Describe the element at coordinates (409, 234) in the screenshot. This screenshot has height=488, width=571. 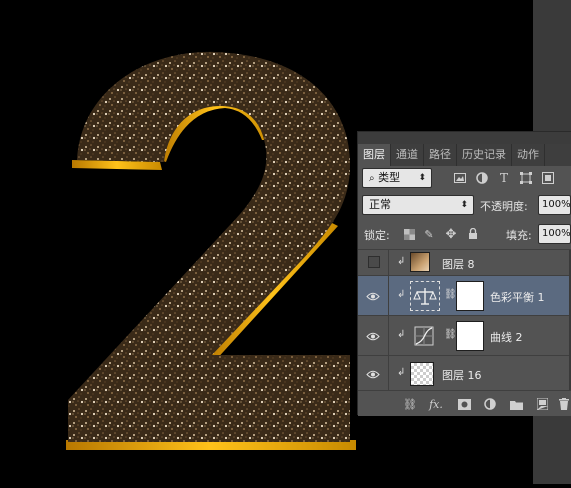
I see `lock-transparency-icon` at that location.